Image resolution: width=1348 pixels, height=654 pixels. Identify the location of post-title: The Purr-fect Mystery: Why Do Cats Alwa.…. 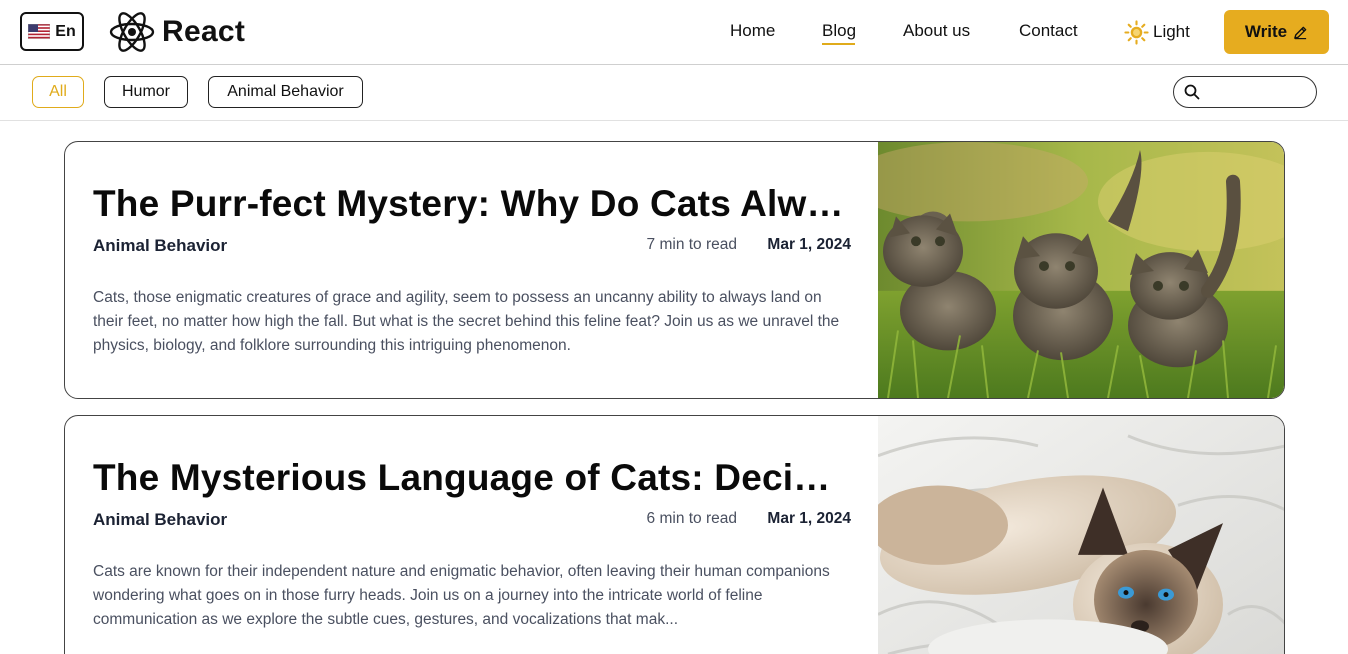
(473, 204).